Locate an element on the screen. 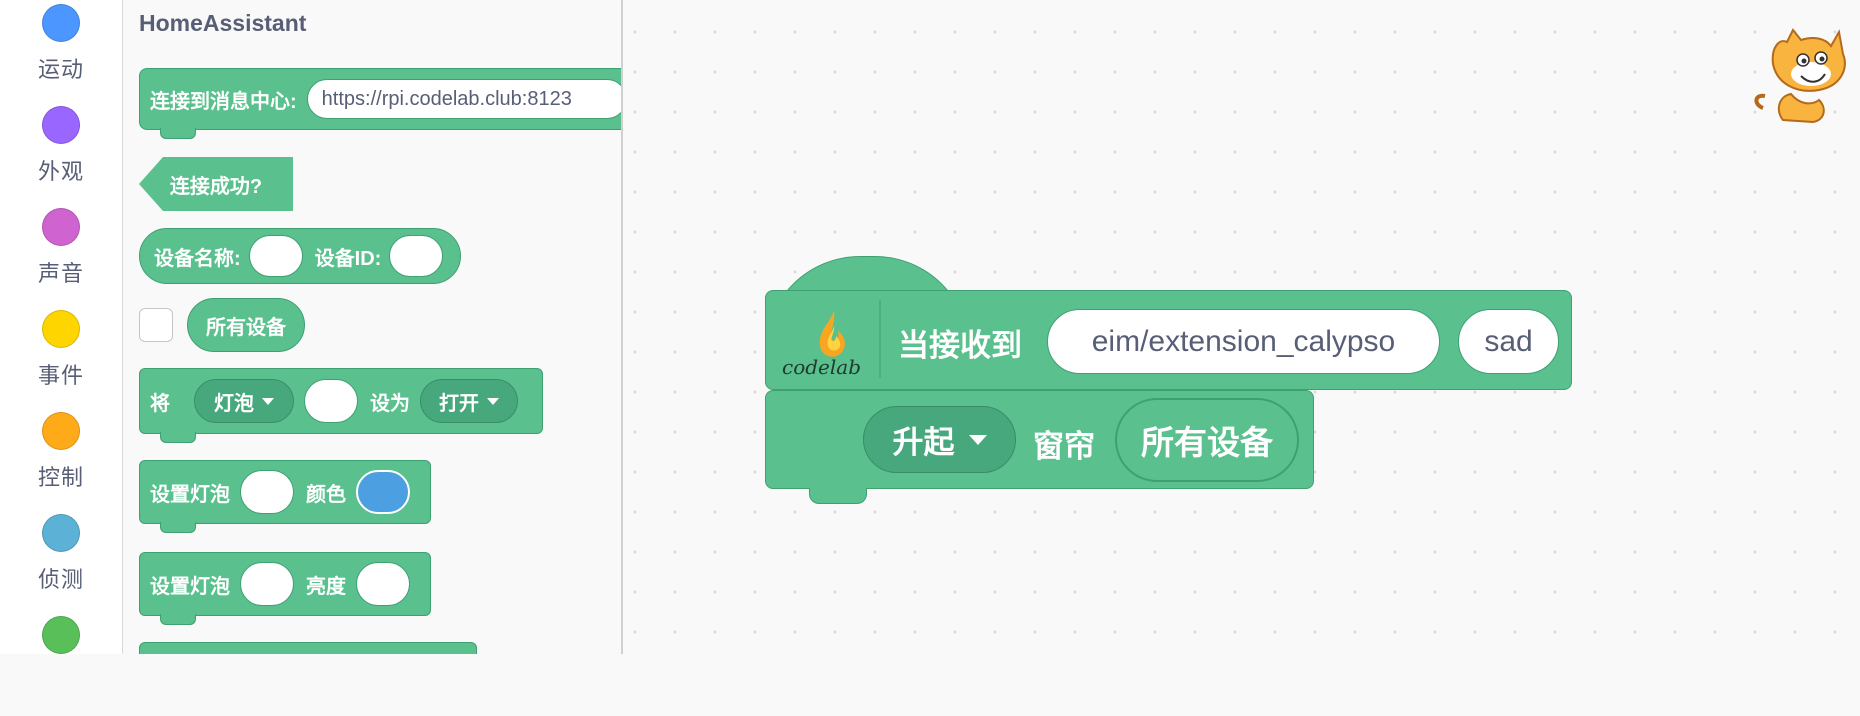 This screenshot has height=716, width=1860. codelab-flame-icon: codelab is located at coordinates (821, 344).